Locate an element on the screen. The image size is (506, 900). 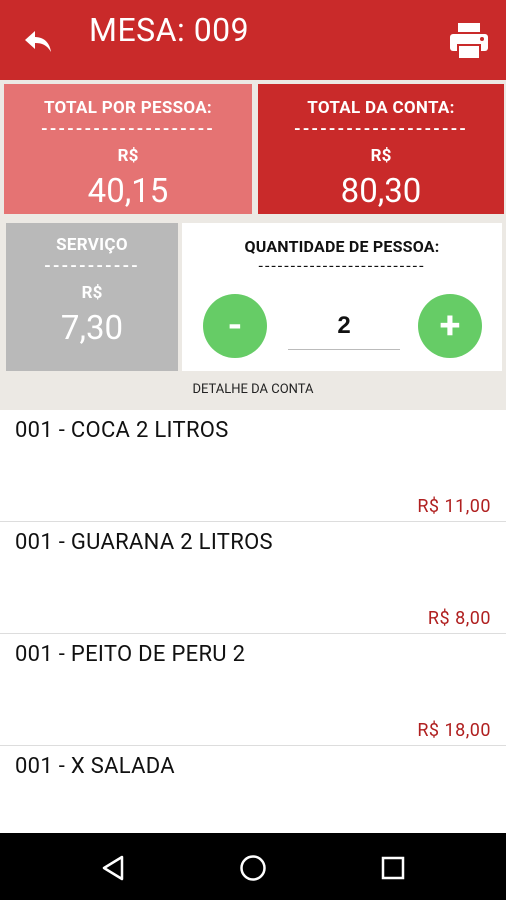
nav-recents-button is located at coordinates (393, 868).